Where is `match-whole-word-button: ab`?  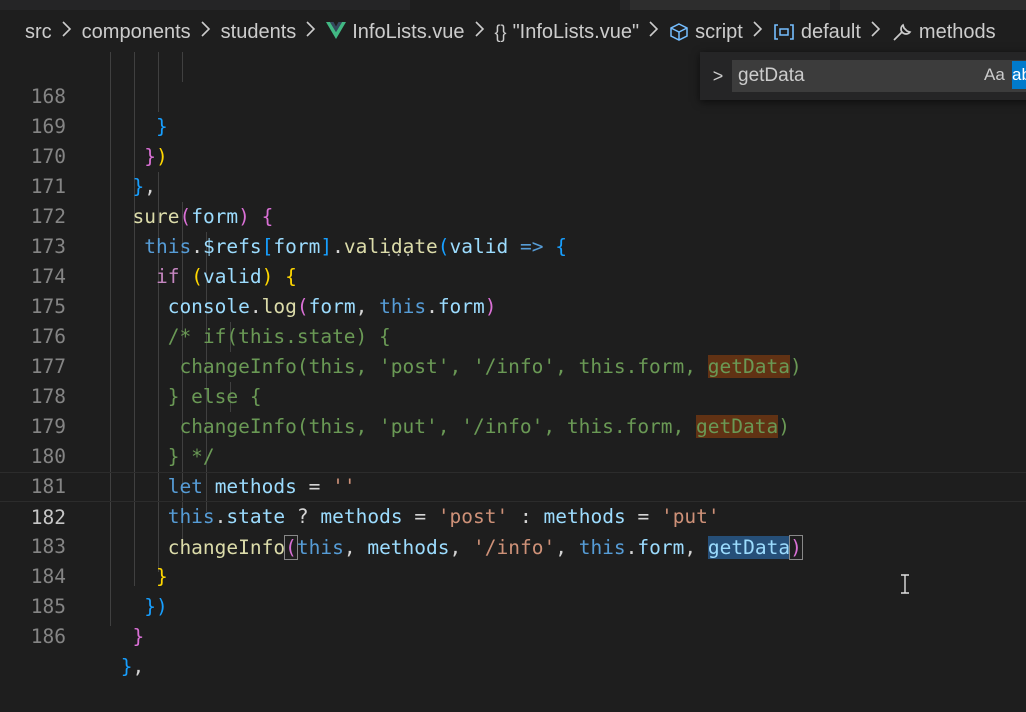 match-whole-word-button: ab is located at coordinates (1019, 75).